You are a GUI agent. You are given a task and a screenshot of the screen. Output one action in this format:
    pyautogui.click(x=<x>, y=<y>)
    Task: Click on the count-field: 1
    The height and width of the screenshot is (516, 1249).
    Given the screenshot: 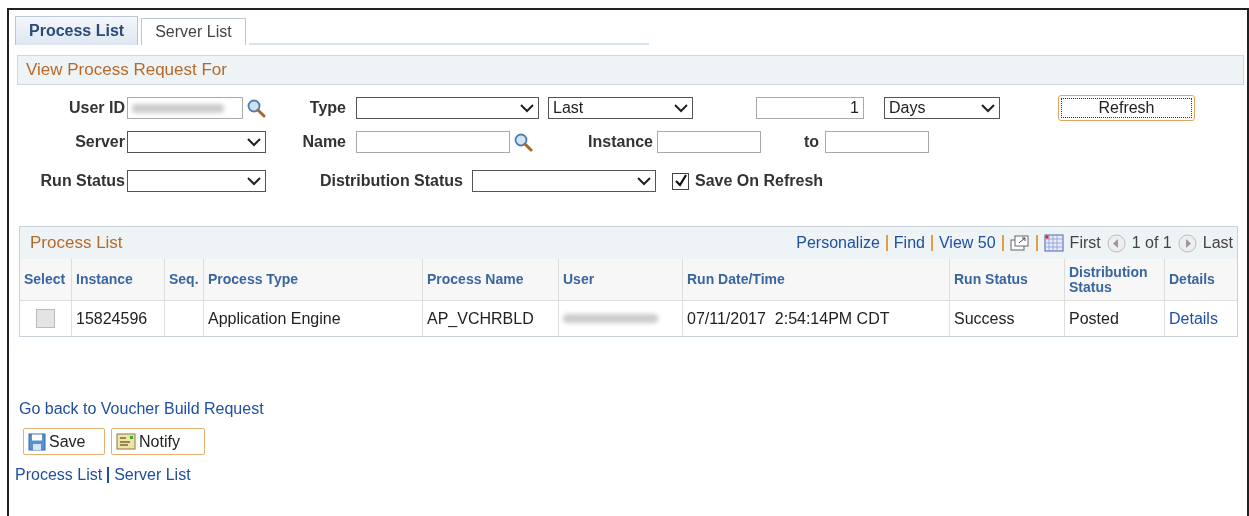 What is the action you would take?
    pyautogui.click(x=810, y=108)
    